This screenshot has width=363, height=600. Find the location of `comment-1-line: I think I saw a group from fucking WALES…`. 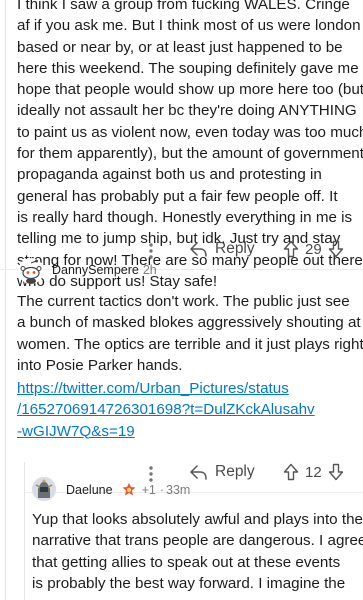

comment-1-line: I think I saw a group from fucking WALES… is located at coordinates (183, 6).